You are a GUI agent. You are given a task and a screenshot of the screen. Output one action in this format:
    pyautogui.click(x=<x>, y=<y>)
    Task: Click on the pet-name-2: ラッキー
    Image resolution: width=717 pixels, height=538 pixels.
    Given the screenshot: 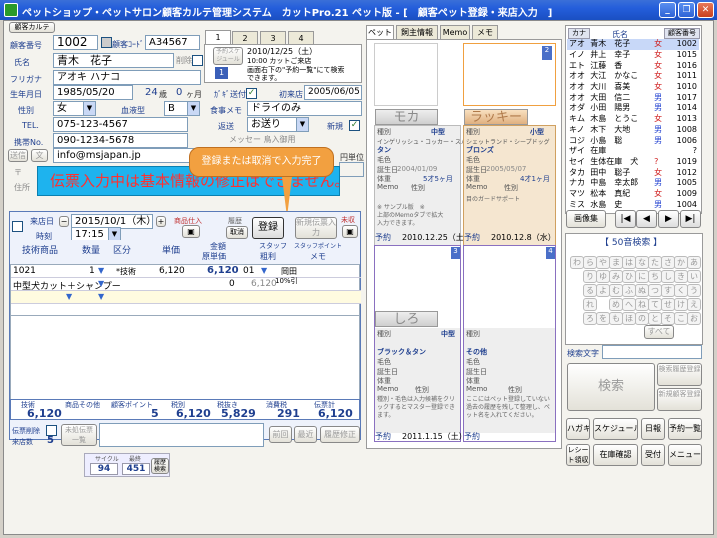 What is the action you would take?
    pyautogui.click(x=496, y=117)
    